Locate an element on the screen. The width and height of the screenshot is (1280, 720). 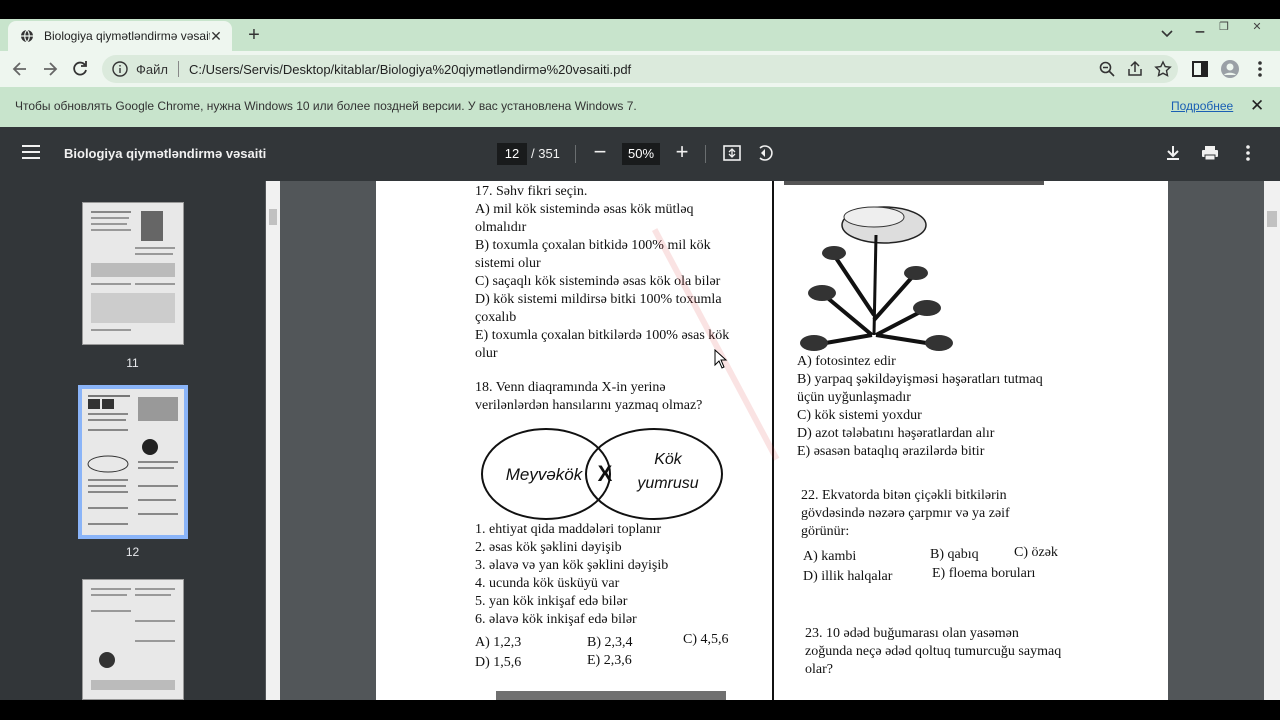
text-line: üçün uyğunlaşmadır is located at coordinates (854, 397).